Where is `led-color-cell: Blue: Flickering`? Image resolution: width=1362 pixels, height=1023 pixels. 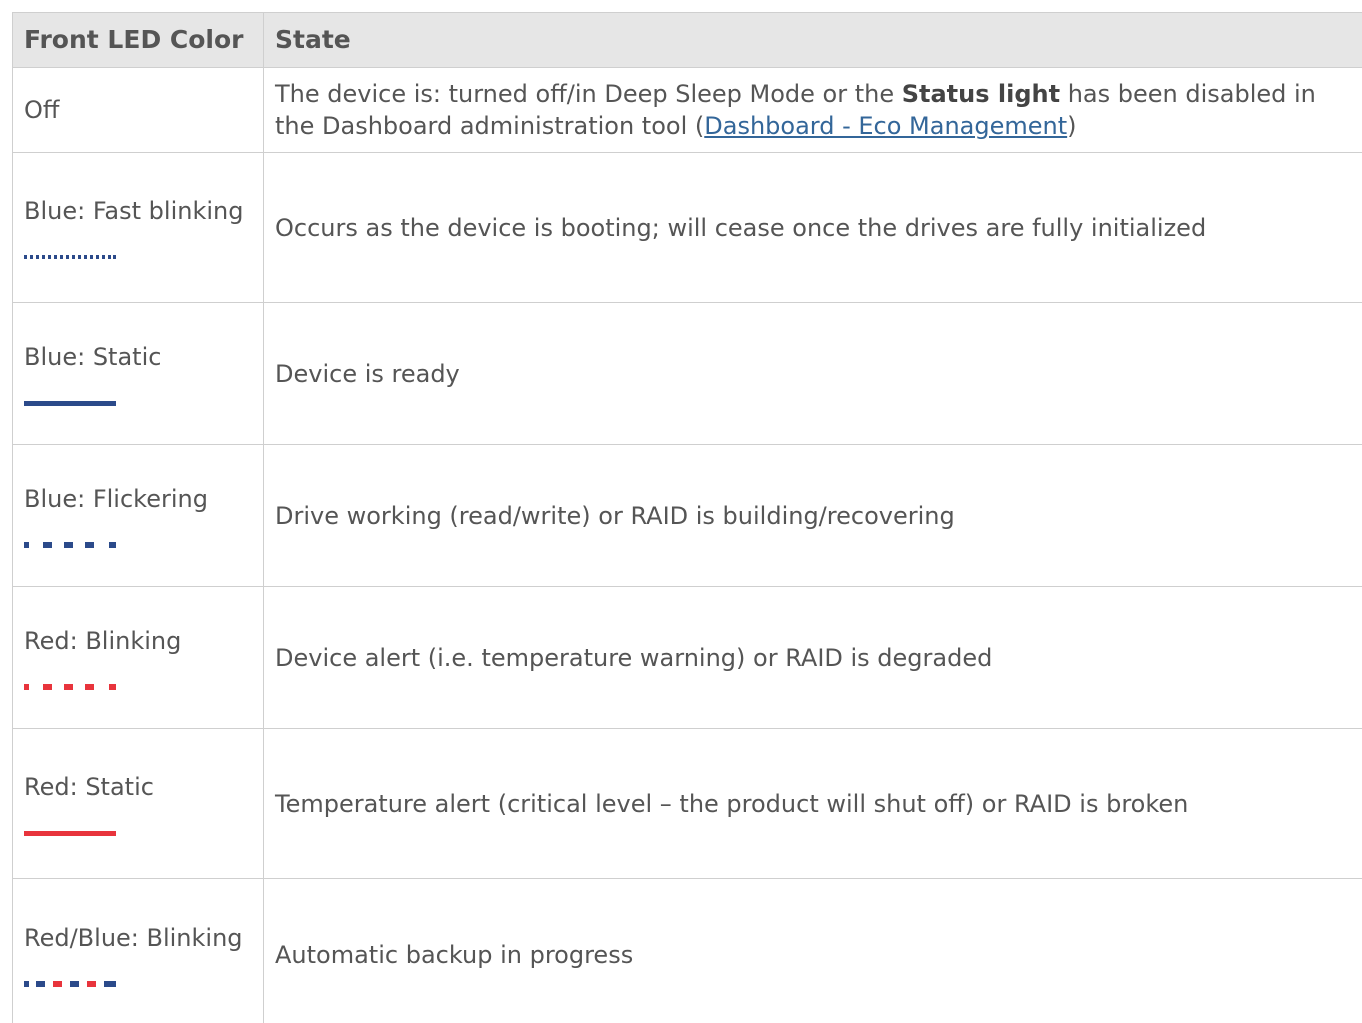
led-color-cell: Blue: Flickering is located at coordinates (138, 515).